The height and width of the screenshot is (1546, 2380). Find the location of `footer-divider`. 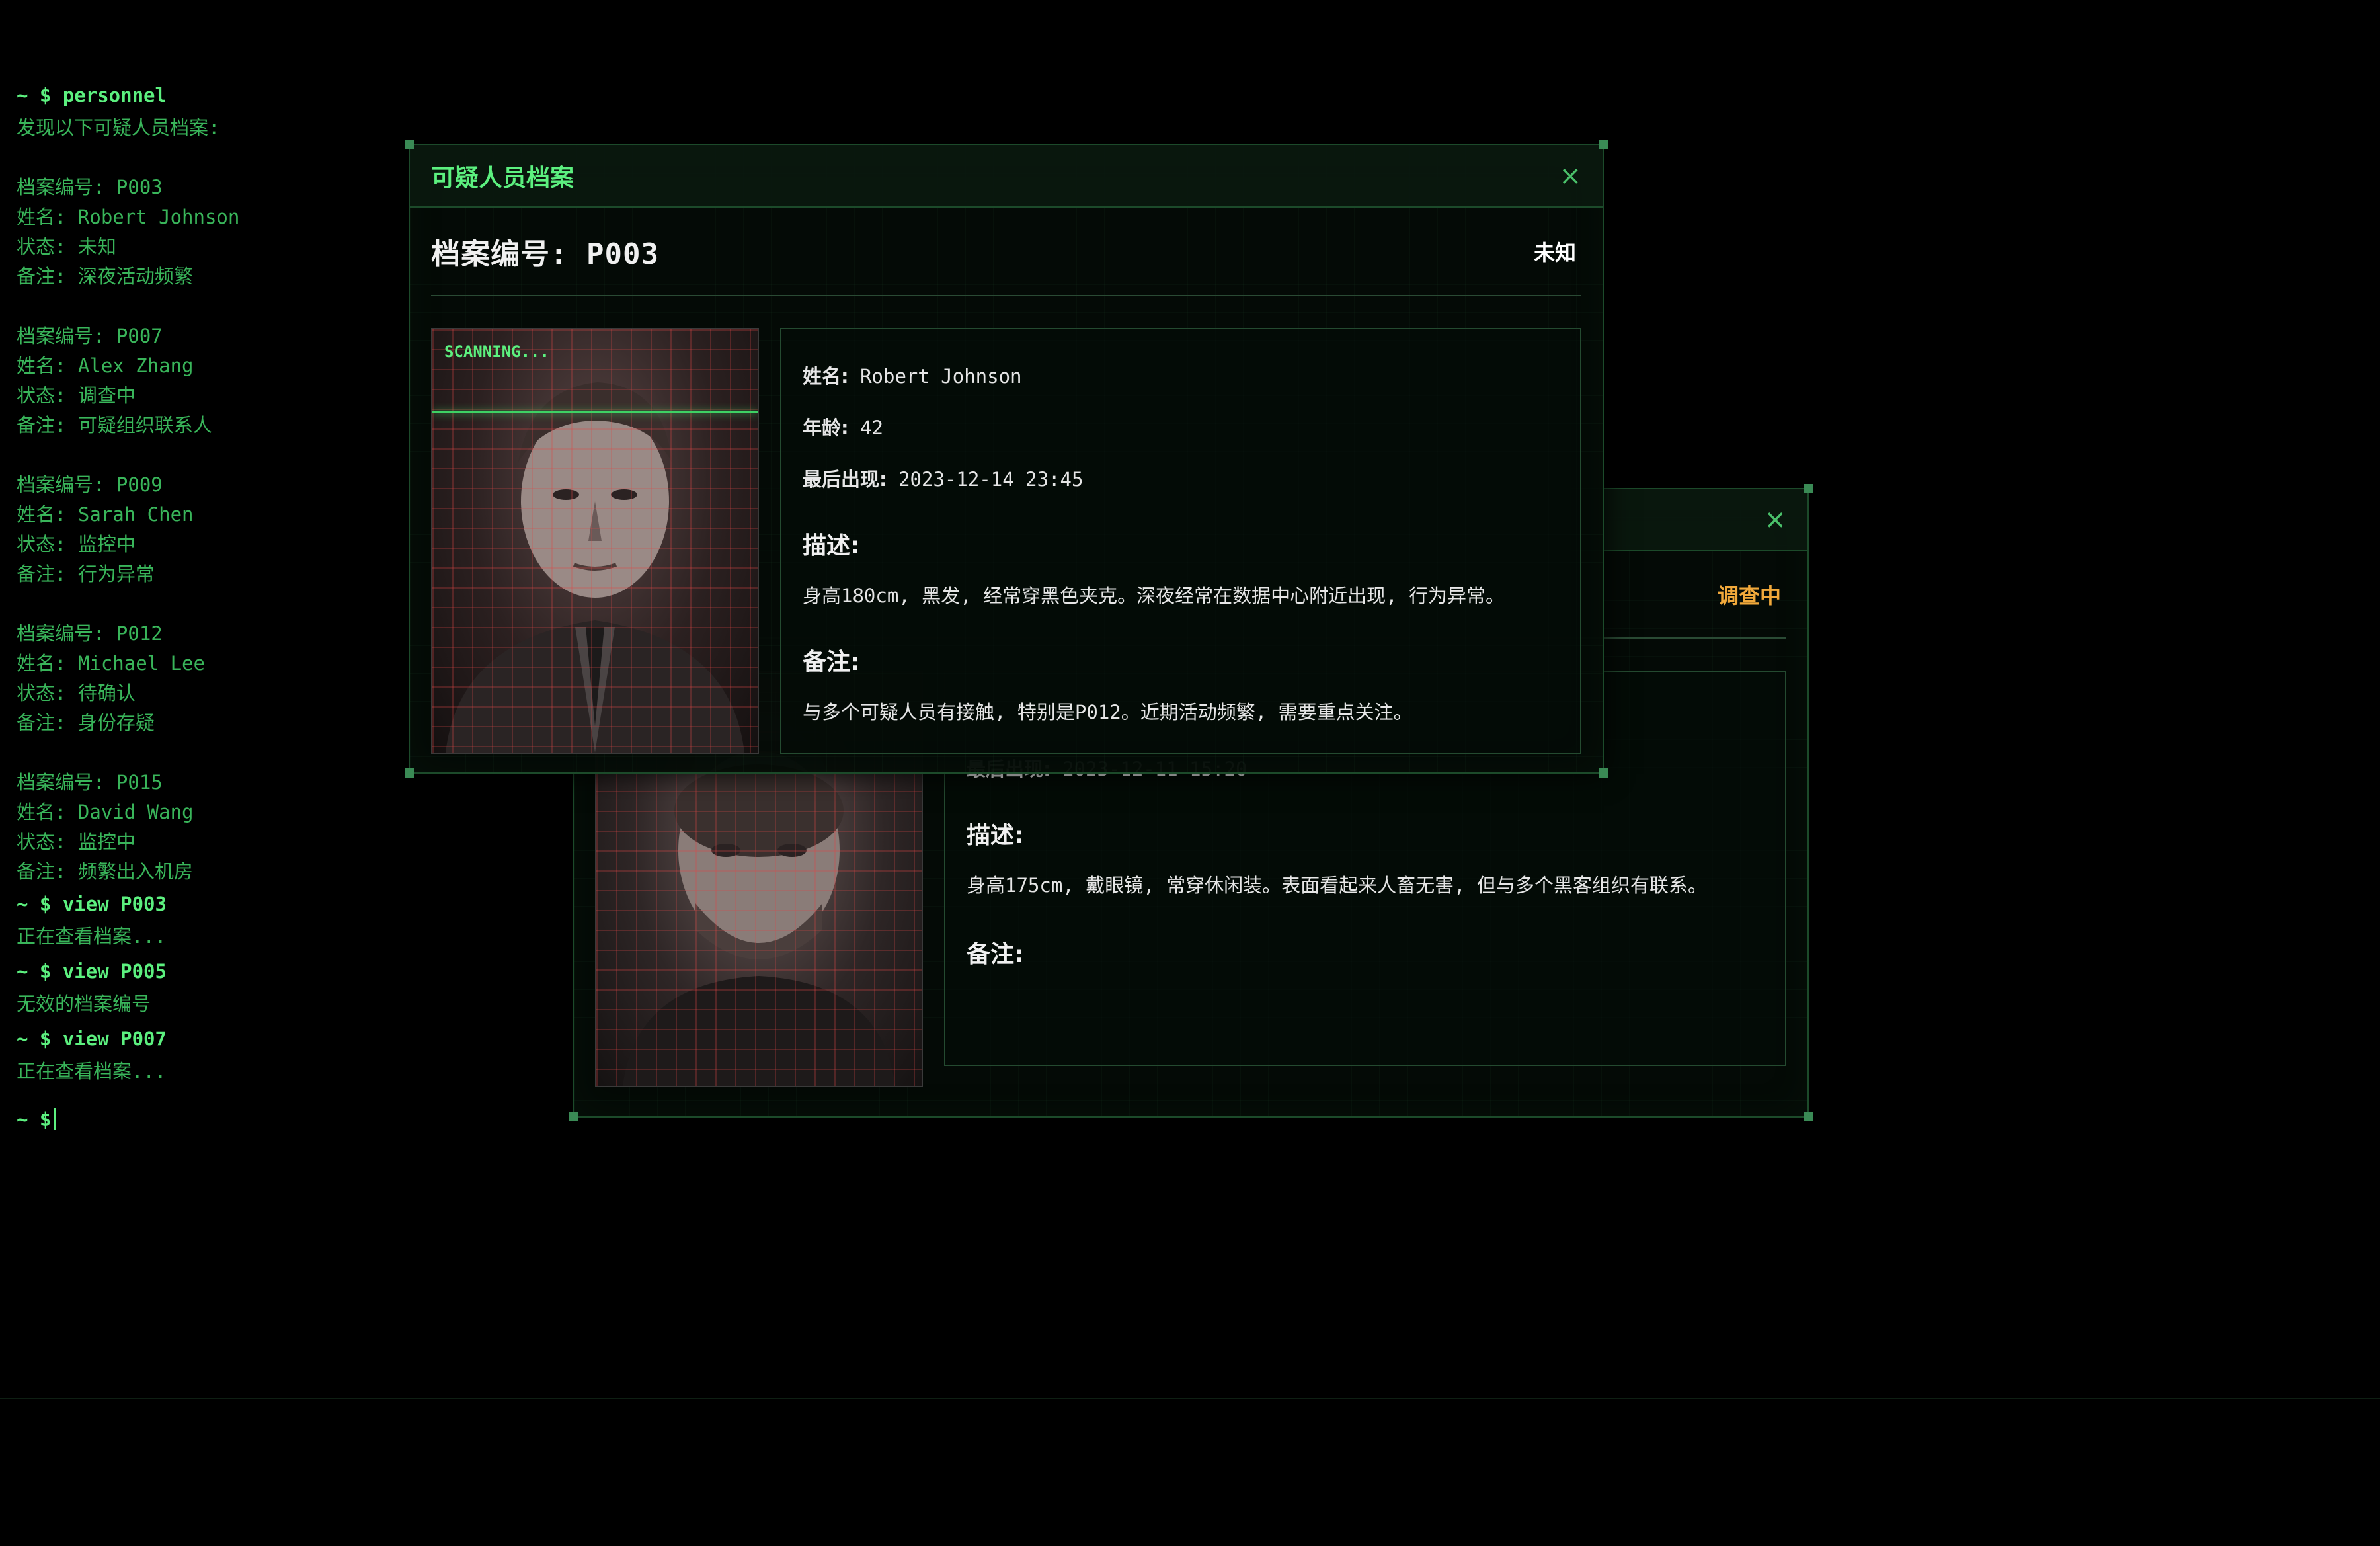

footer-divider is located at coordinates (1190, 1398).